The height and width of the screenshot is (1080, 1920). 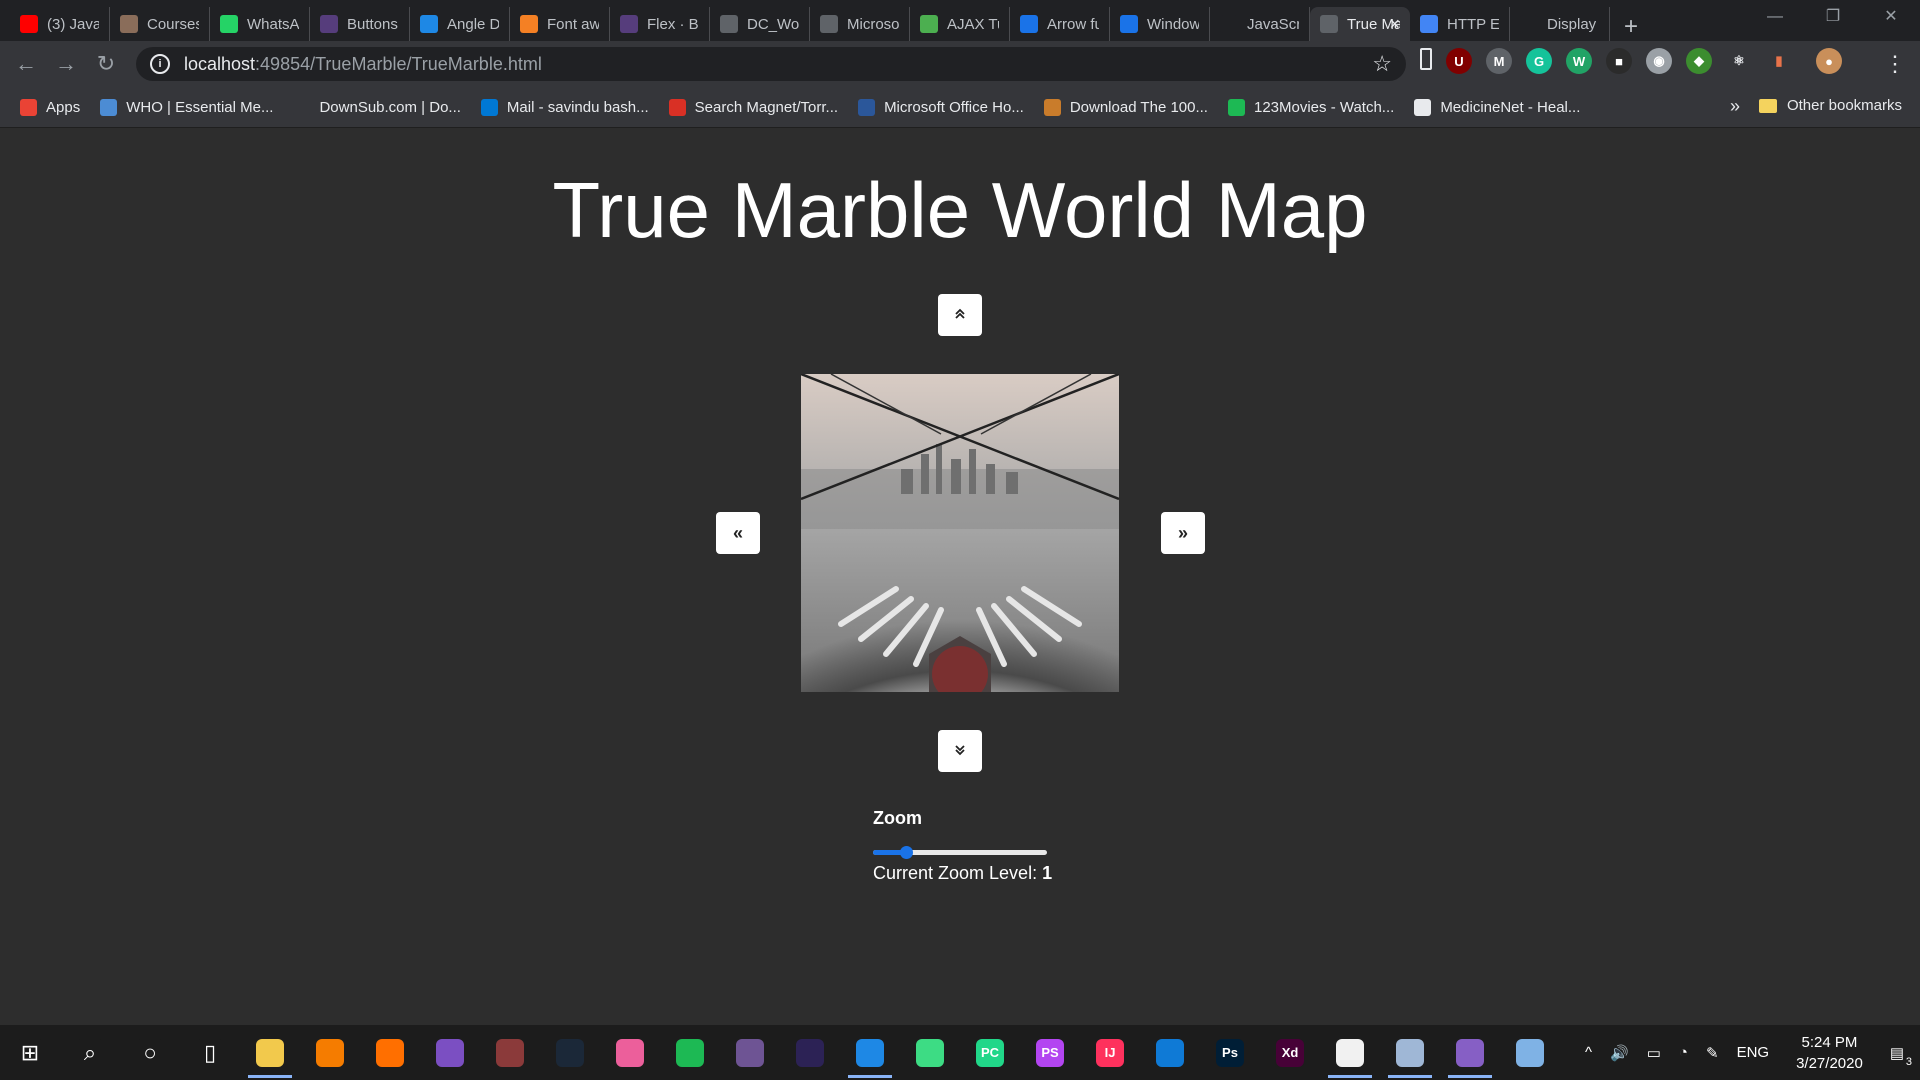 I want to click on wordpress-icon: W, so click(x=1579, y=61).